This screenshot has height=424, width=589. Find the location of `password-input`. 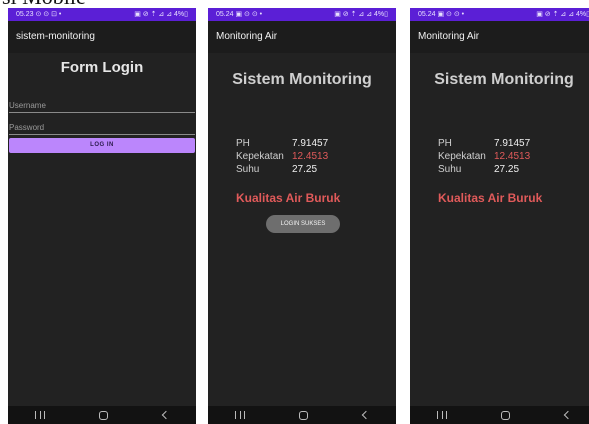

password-input is located at coordinates (102, 127).